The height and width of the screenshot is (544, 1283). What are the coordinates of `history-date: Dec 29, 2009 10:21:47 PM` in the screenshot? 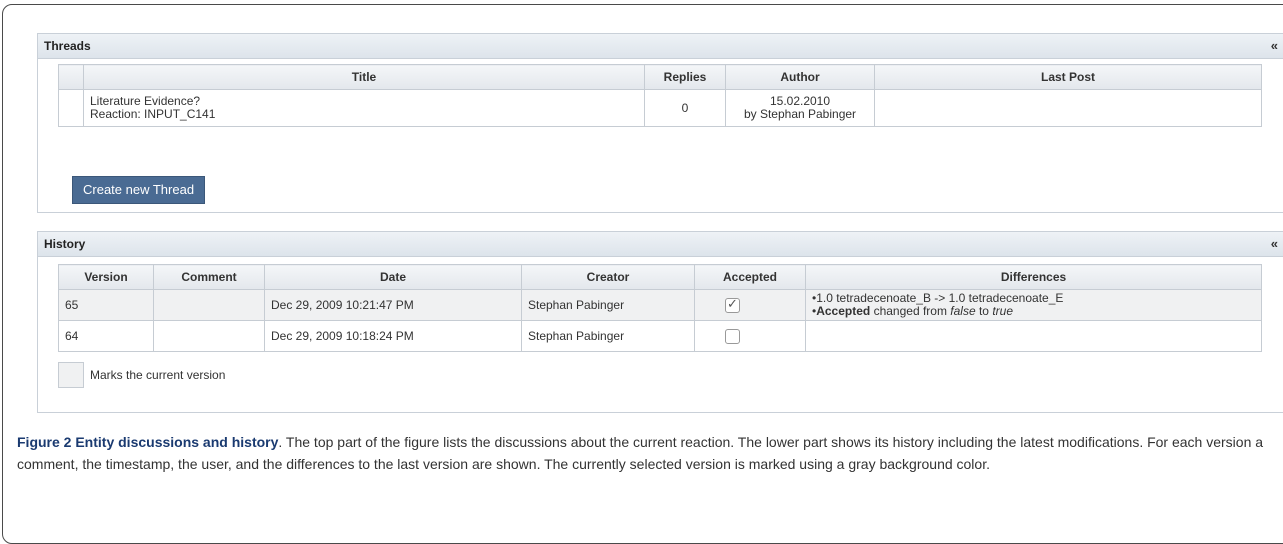 It's located at (393, 305).